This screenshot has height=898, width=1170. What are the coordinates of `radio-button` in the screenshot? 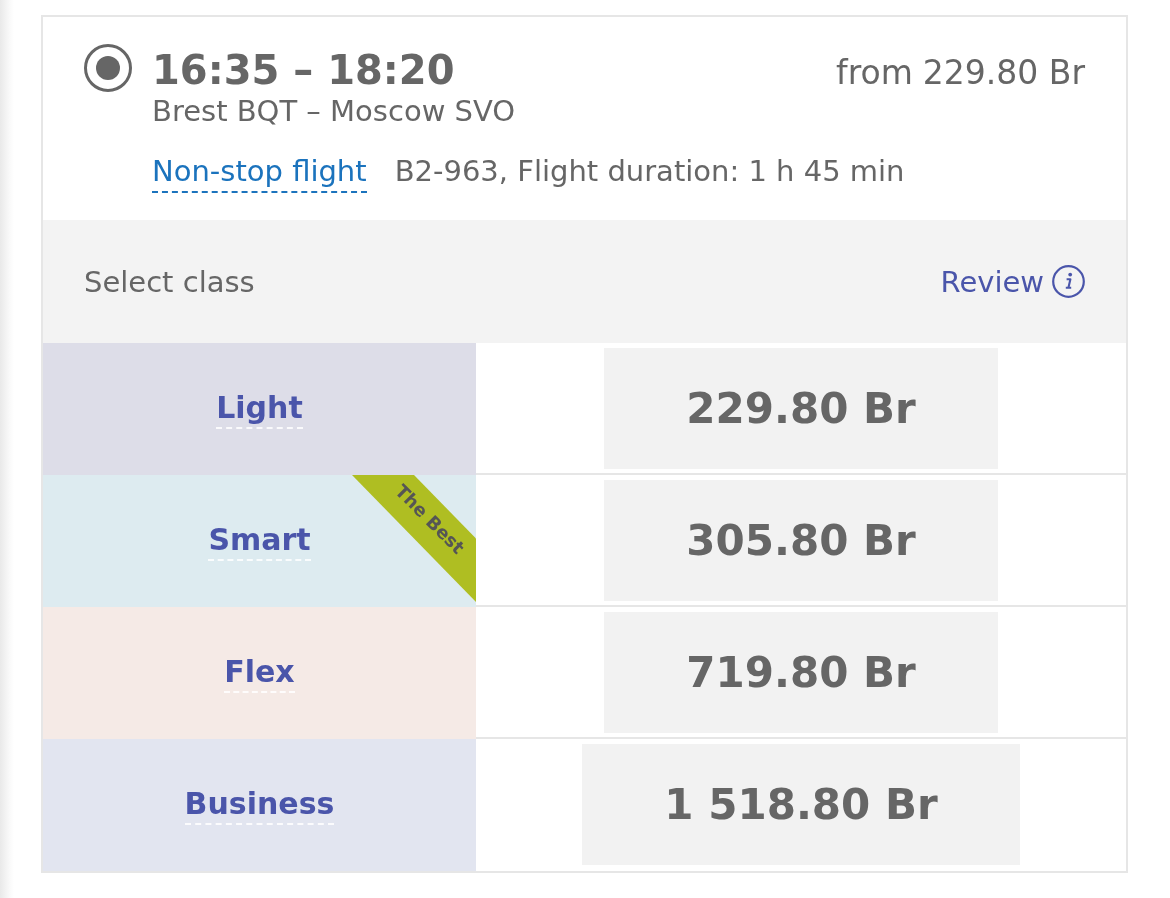 It's located at (108, 68).